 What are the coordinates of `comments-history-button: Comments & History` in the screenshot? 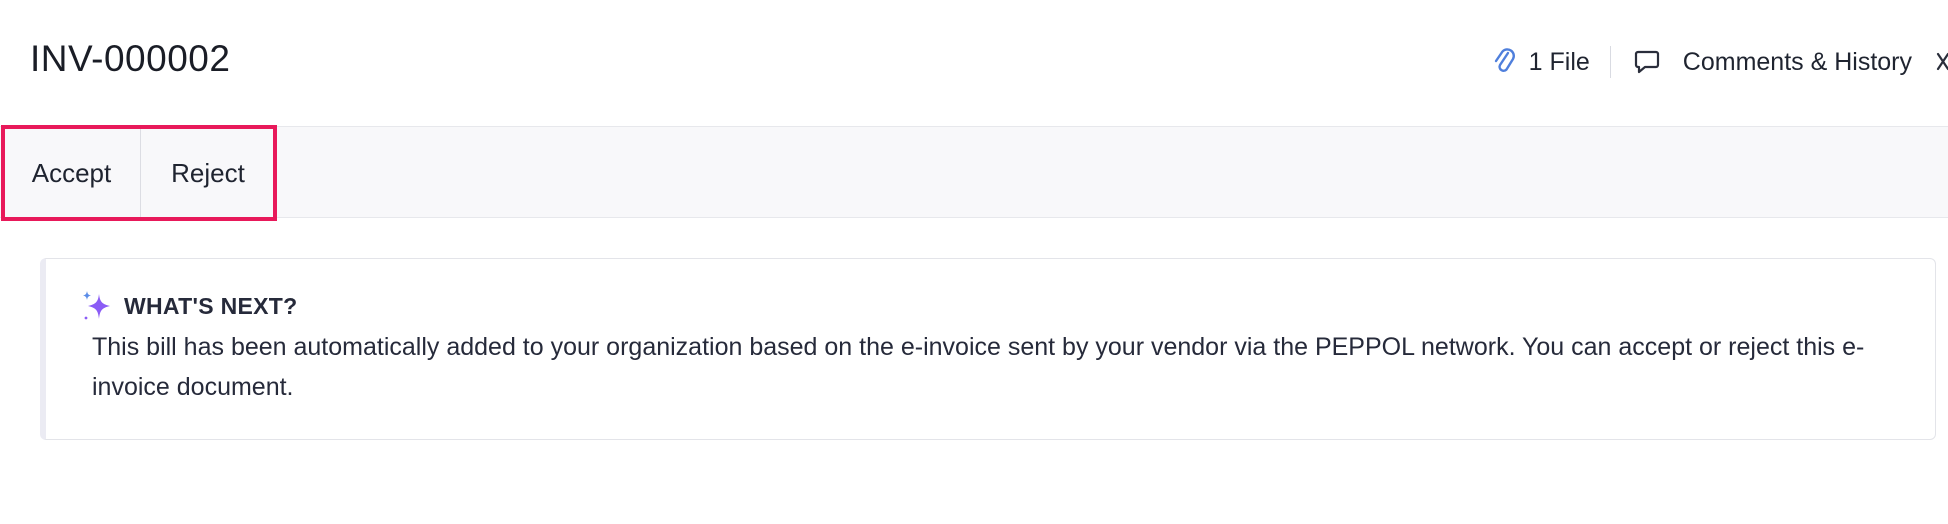 It's located at (1772, 62).